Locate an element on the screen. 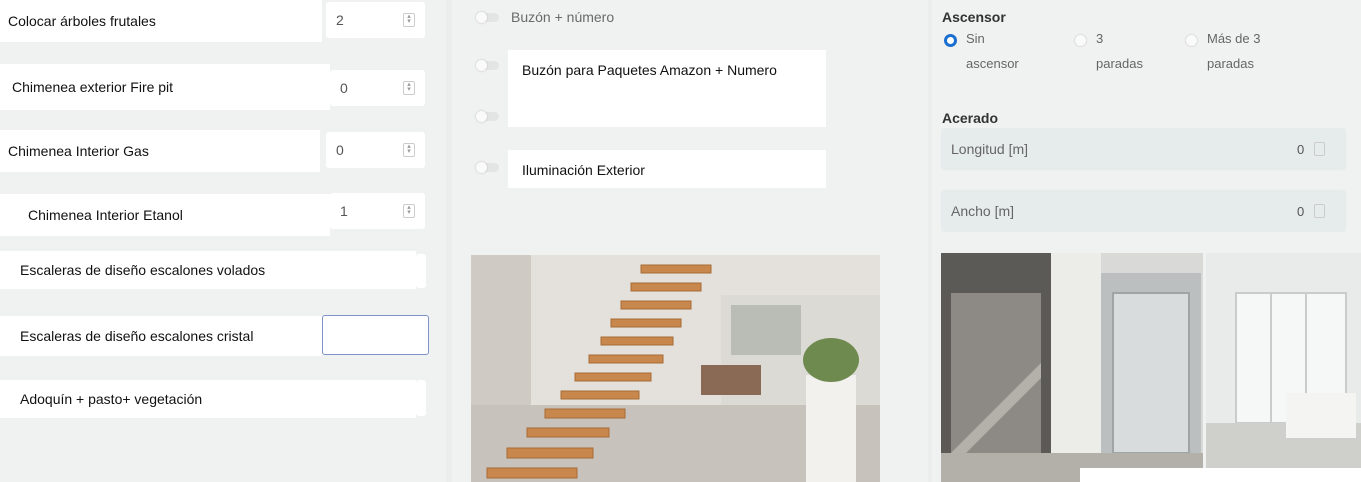  acerado-heading: Acerado is located at coordinates (970, 118).